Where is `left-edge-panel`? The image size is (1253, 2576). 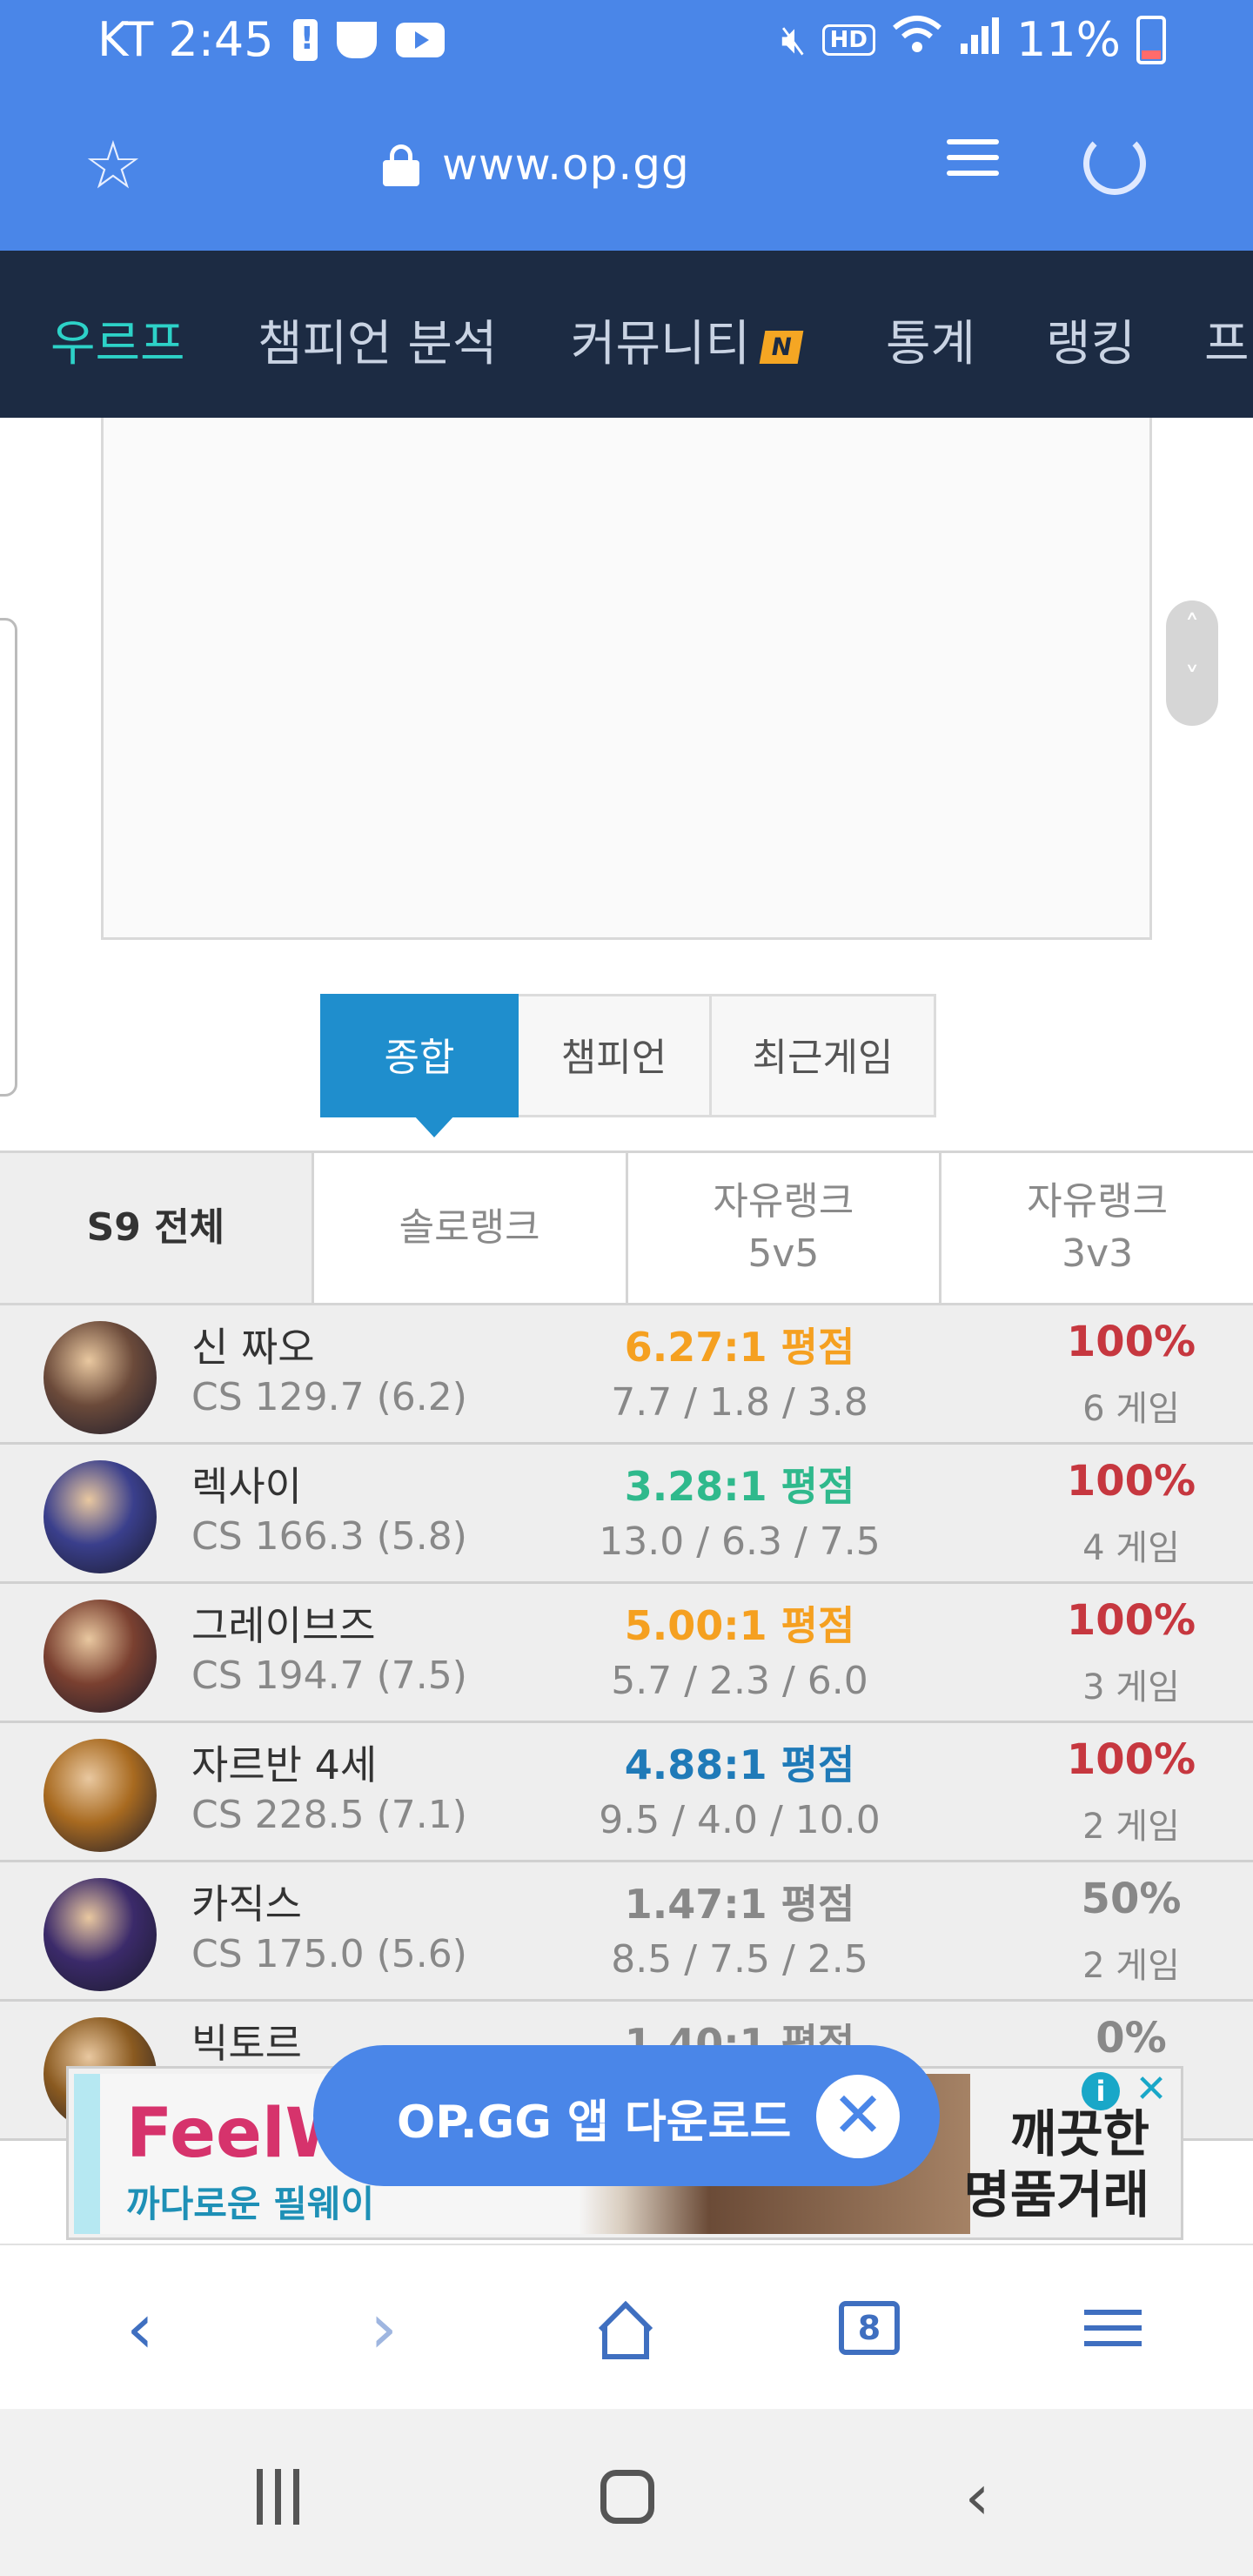
left-edge-panel is located at coordinates (8, 857).